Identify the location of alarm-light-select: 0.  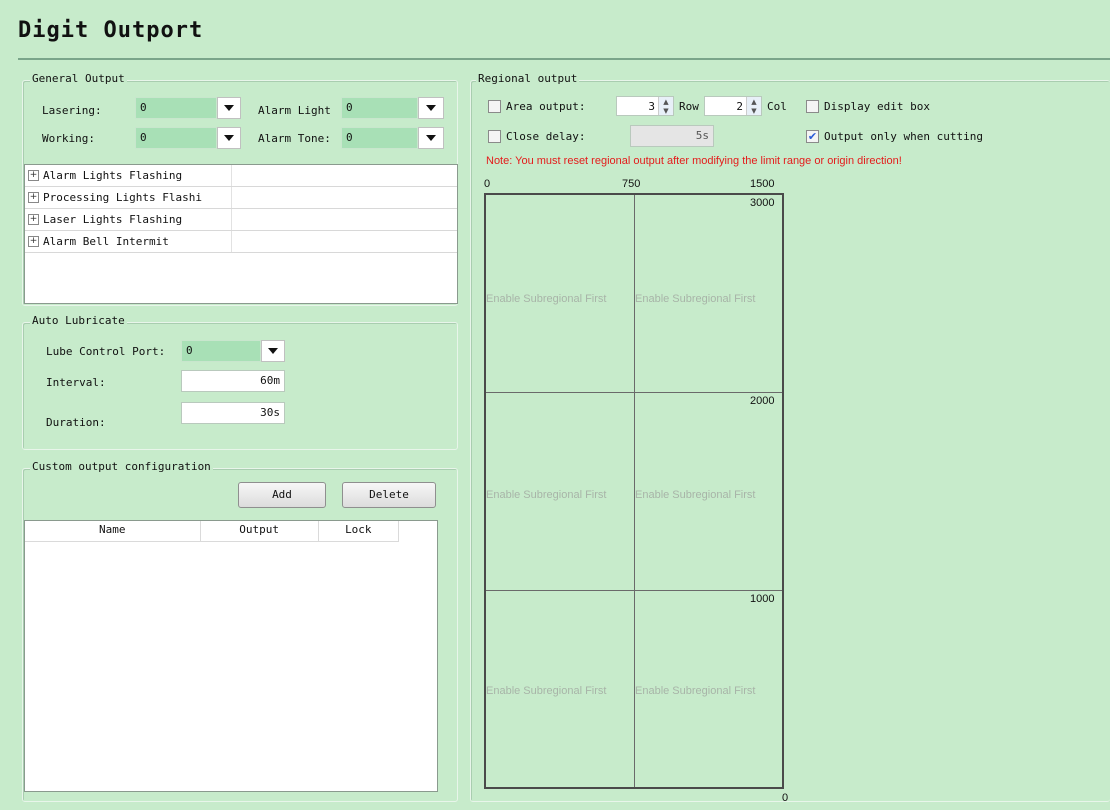
(379, 108).